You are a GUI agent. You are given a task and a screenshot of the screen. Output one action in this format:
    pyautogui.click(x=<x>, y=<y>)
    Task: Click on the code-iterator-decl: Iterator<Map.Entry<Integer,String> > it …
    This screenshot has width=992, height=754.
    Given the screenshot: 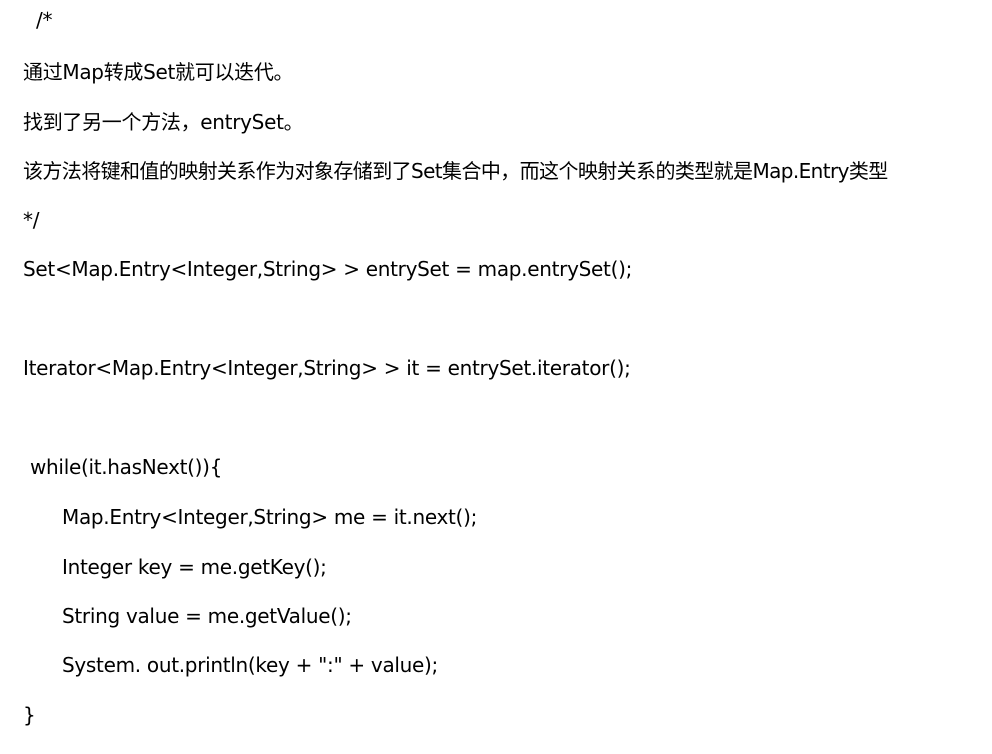 What is the action you would take?
    pyautogui.click(x=327, y=368)
    